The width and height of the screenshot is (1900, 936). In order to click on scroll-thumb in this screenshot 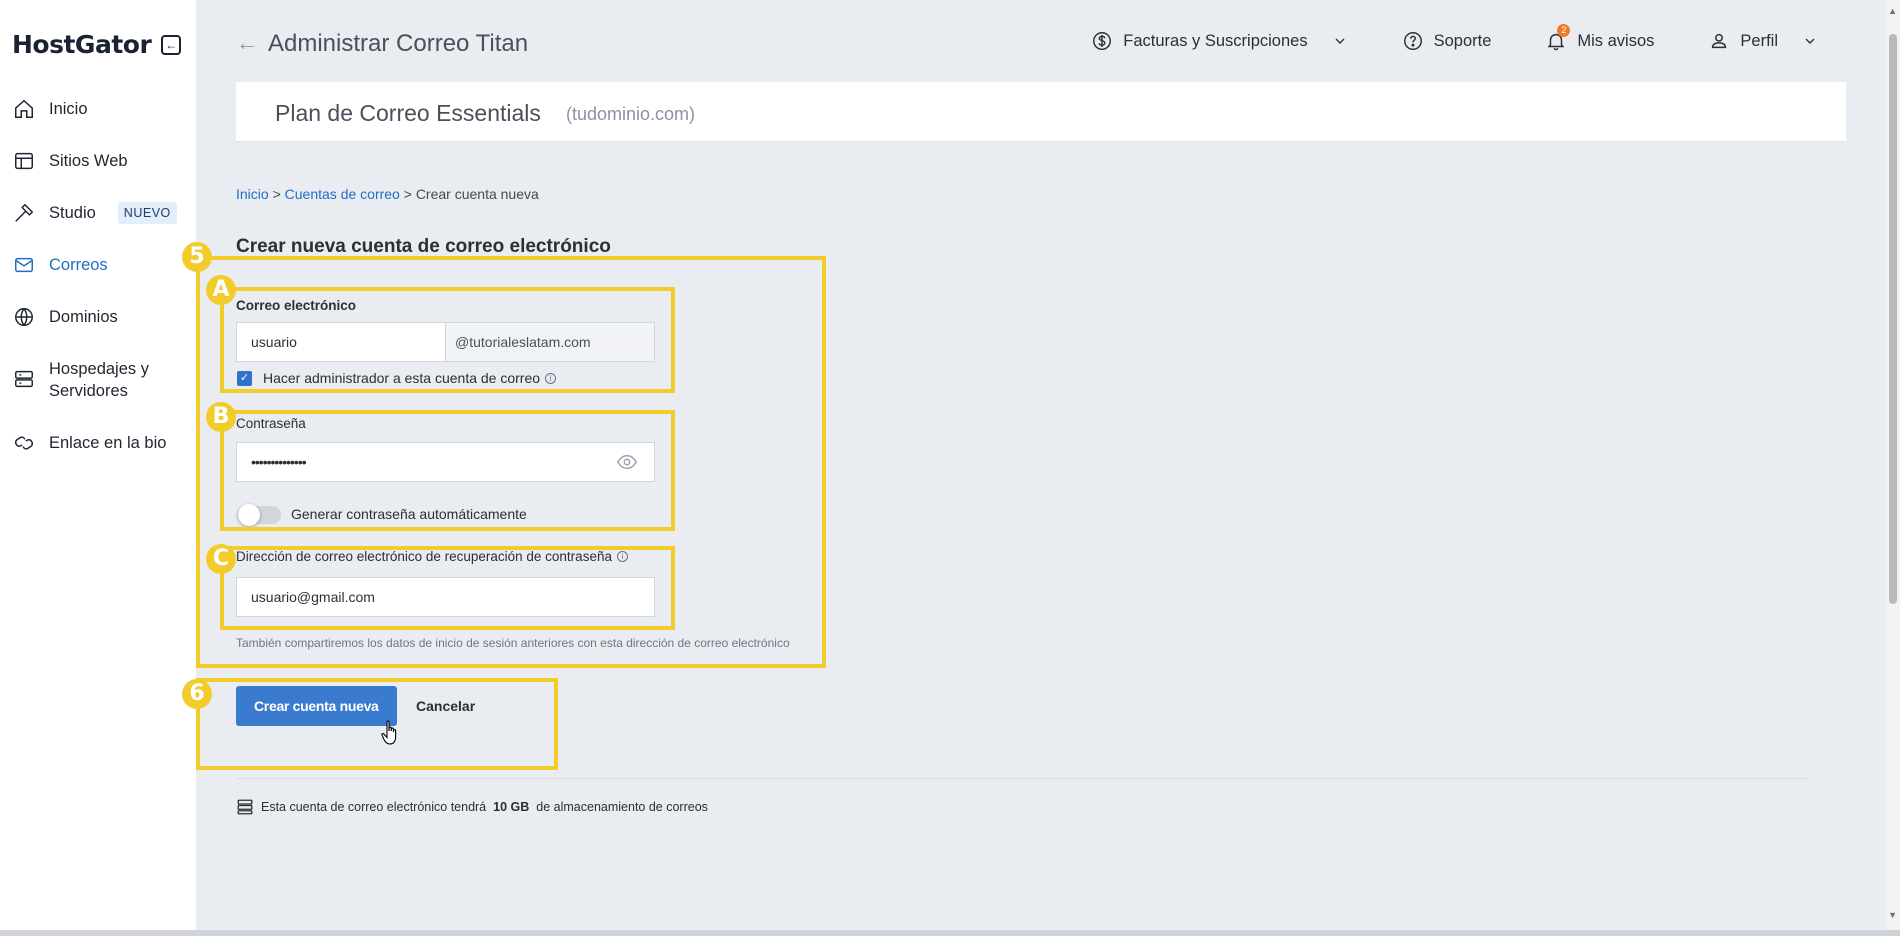, I will do `click(1893, 319)`.